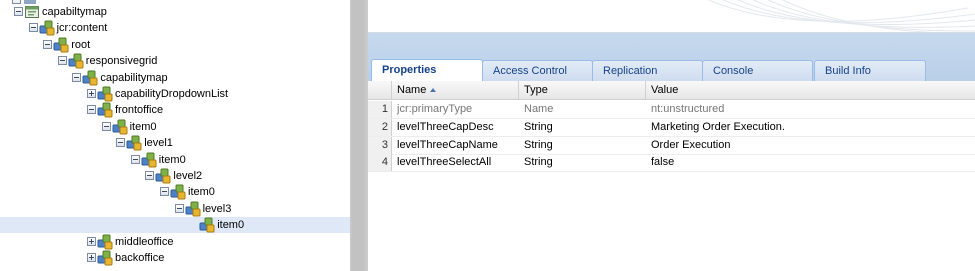 The width and height of the screenshot is (975, 271). Describe the element at coordinates (455, 109) in the screenshot. I see `property-name-cell: jcr:primaryType` at that location.